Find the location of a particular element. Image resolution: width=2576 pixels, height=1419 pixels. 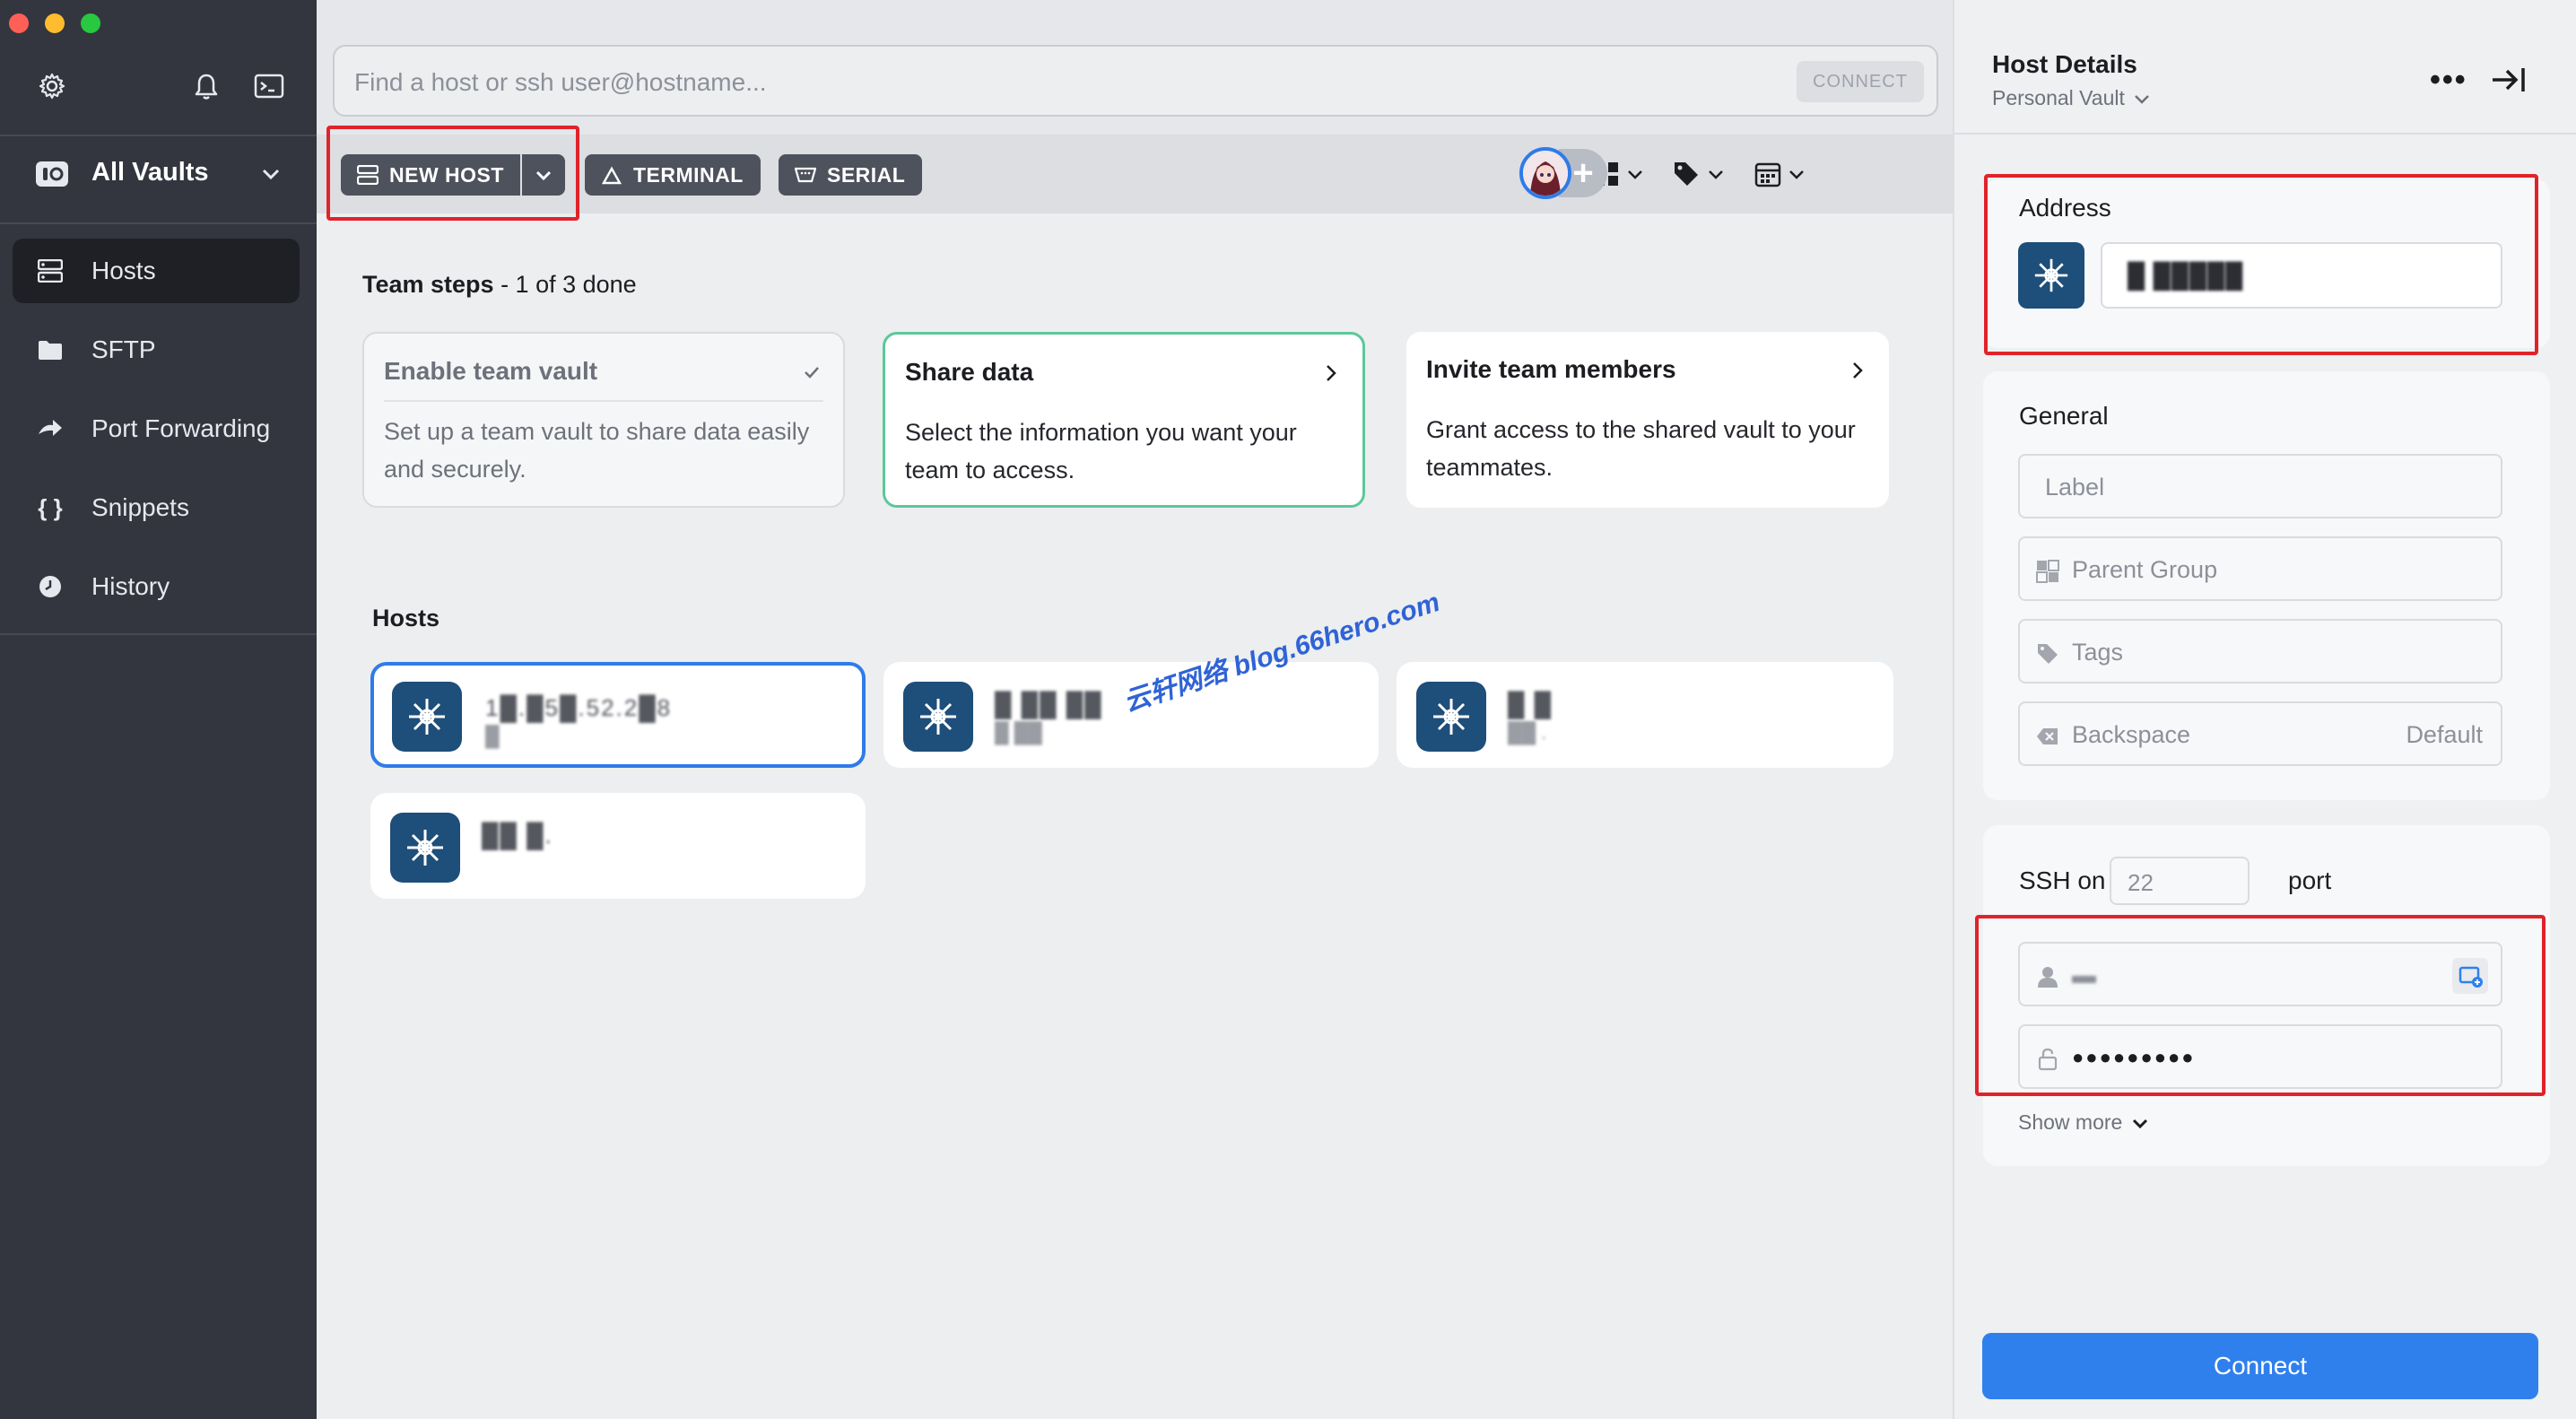

sidebar-item-snippets: { } Snippets is located at coordinates (156, 507).